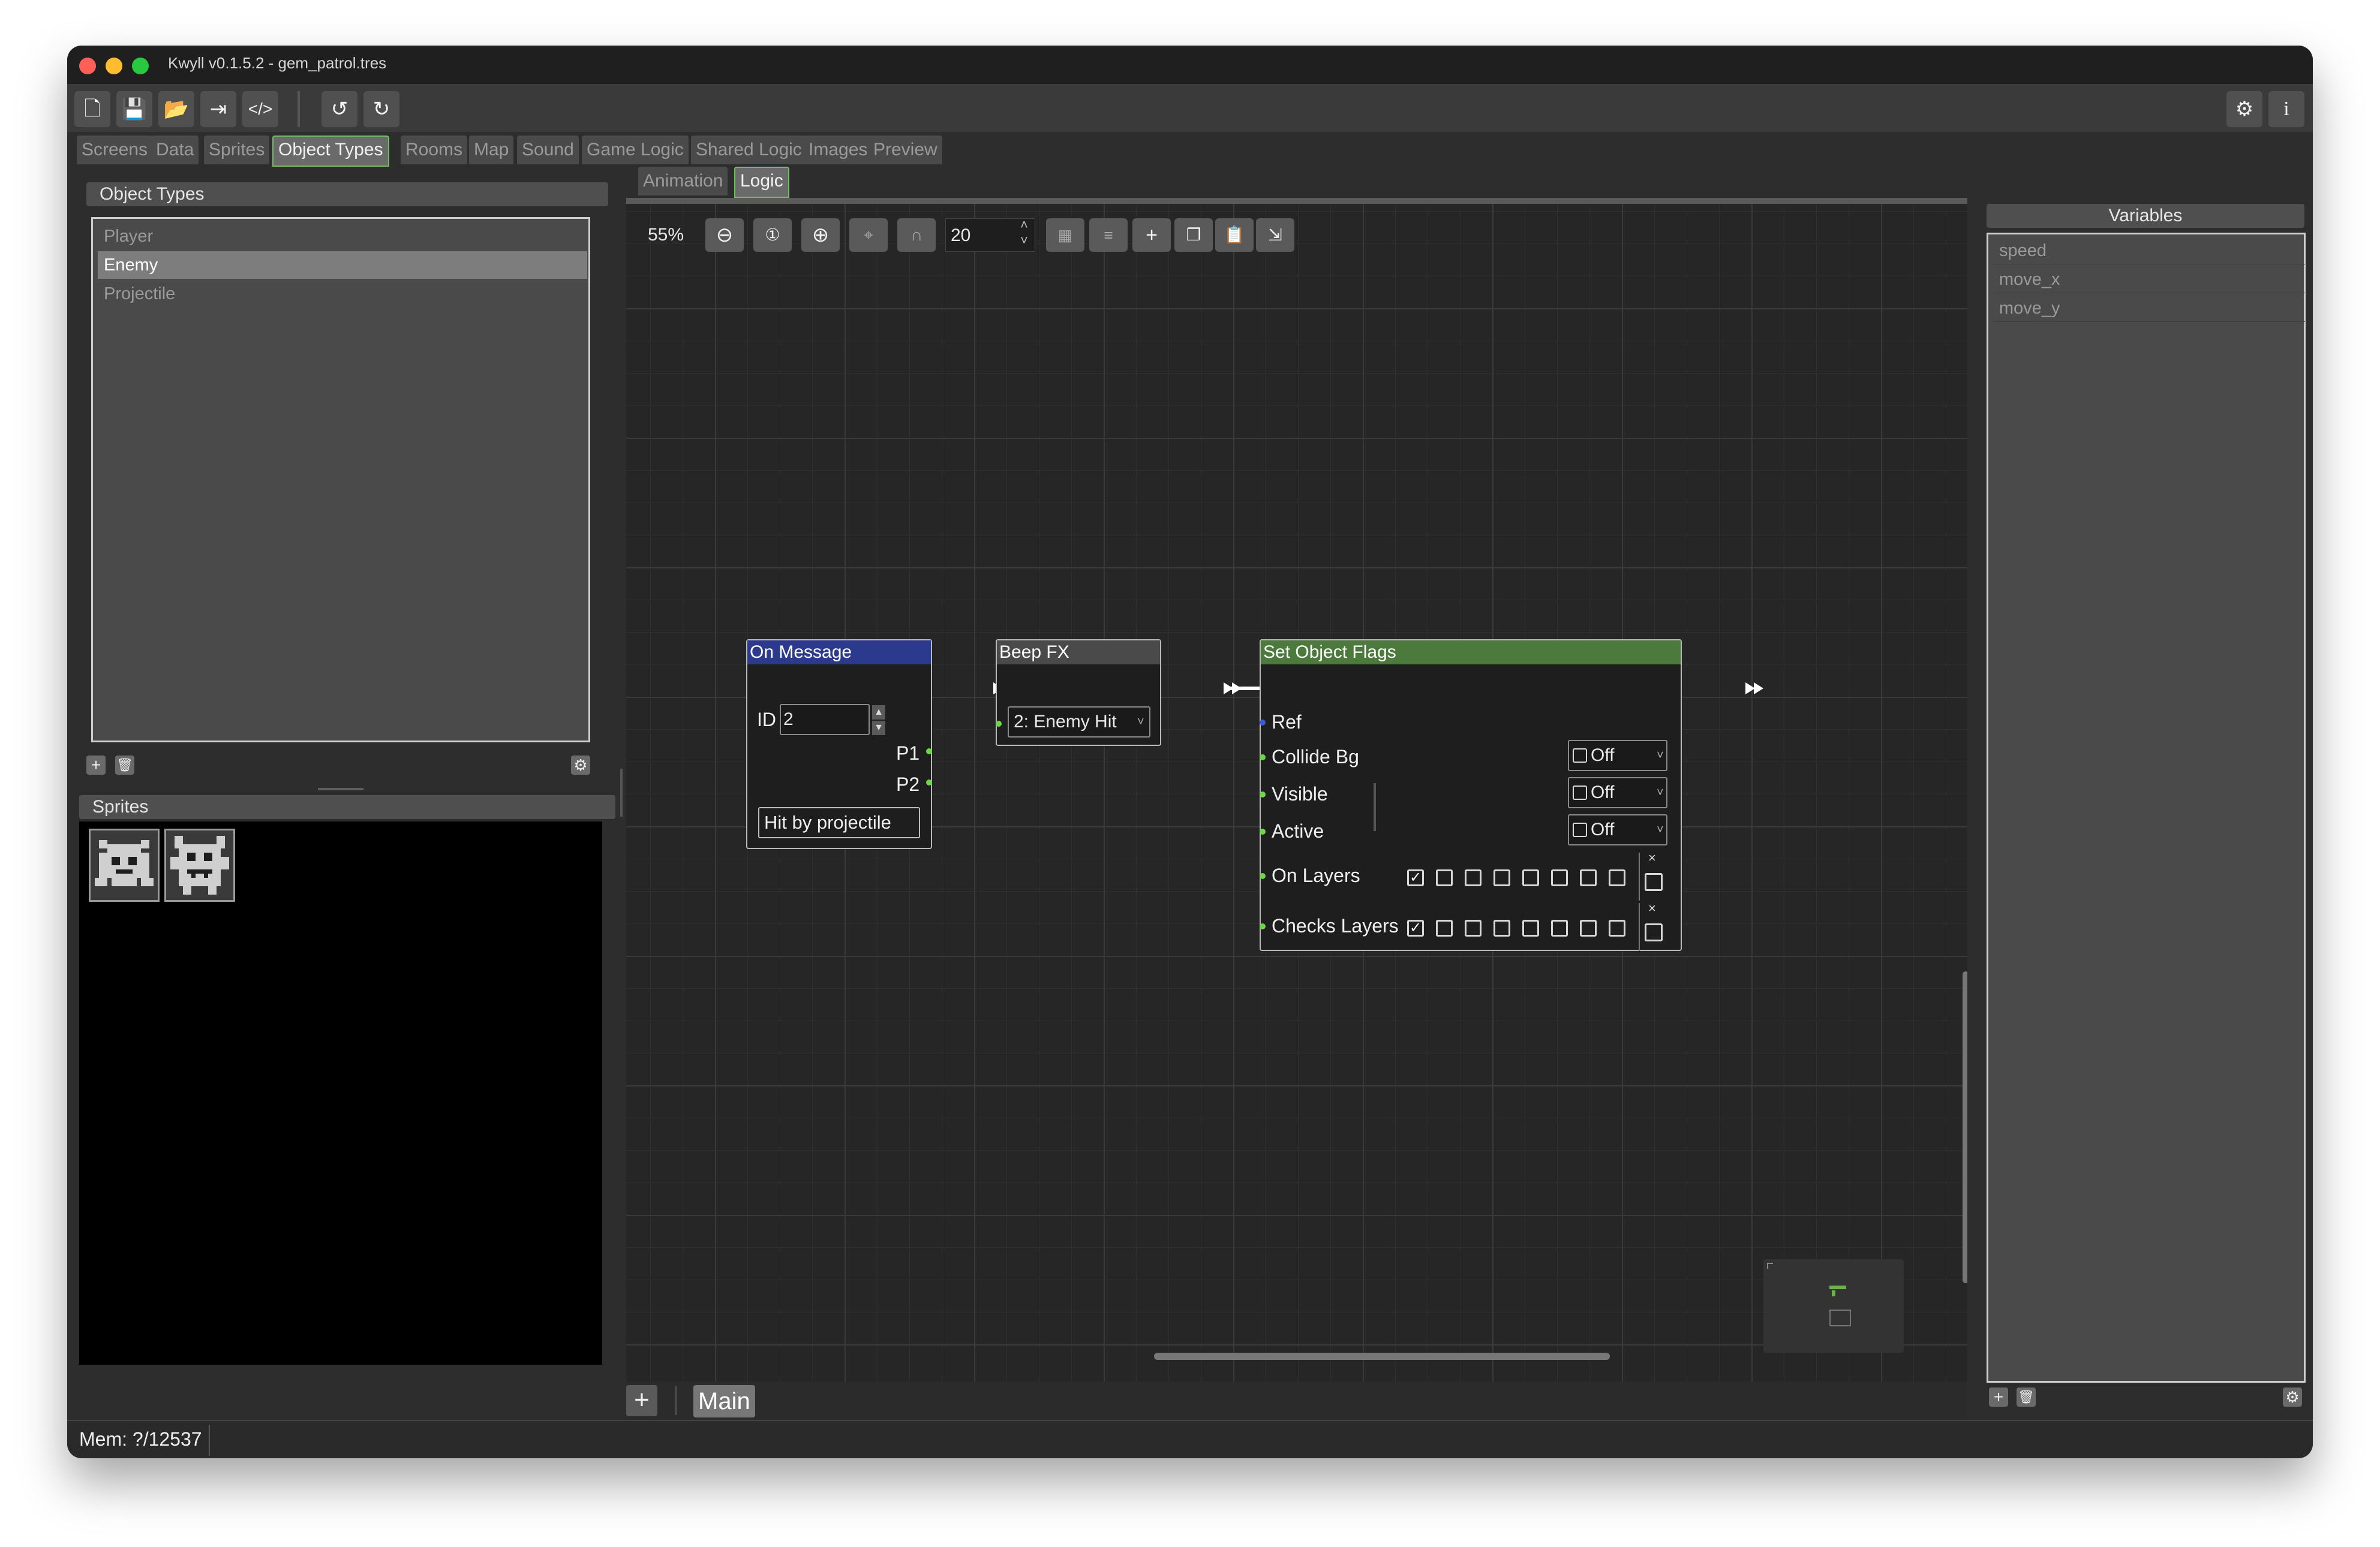 This screenshot has width=2380, height=1547. What do you see at coordinates (1759, 688) in the screenshot?
I see `exec-out-arrow-3b` at bounding box center [1759, 688].